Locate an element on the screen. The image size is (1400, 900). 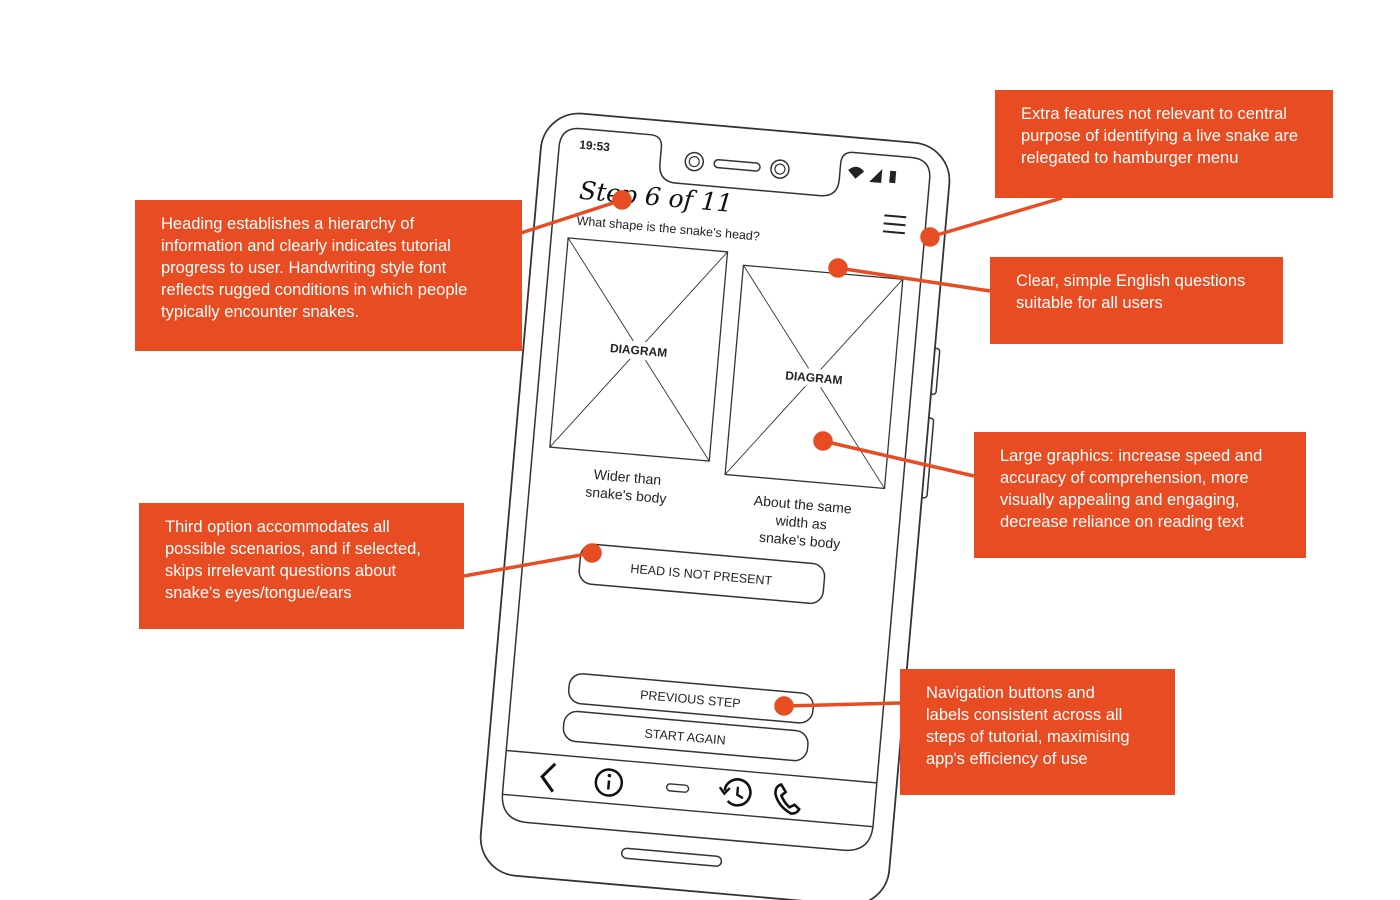
annotation-line: Clear, simple English questions is located at coordinates (1131, 281).